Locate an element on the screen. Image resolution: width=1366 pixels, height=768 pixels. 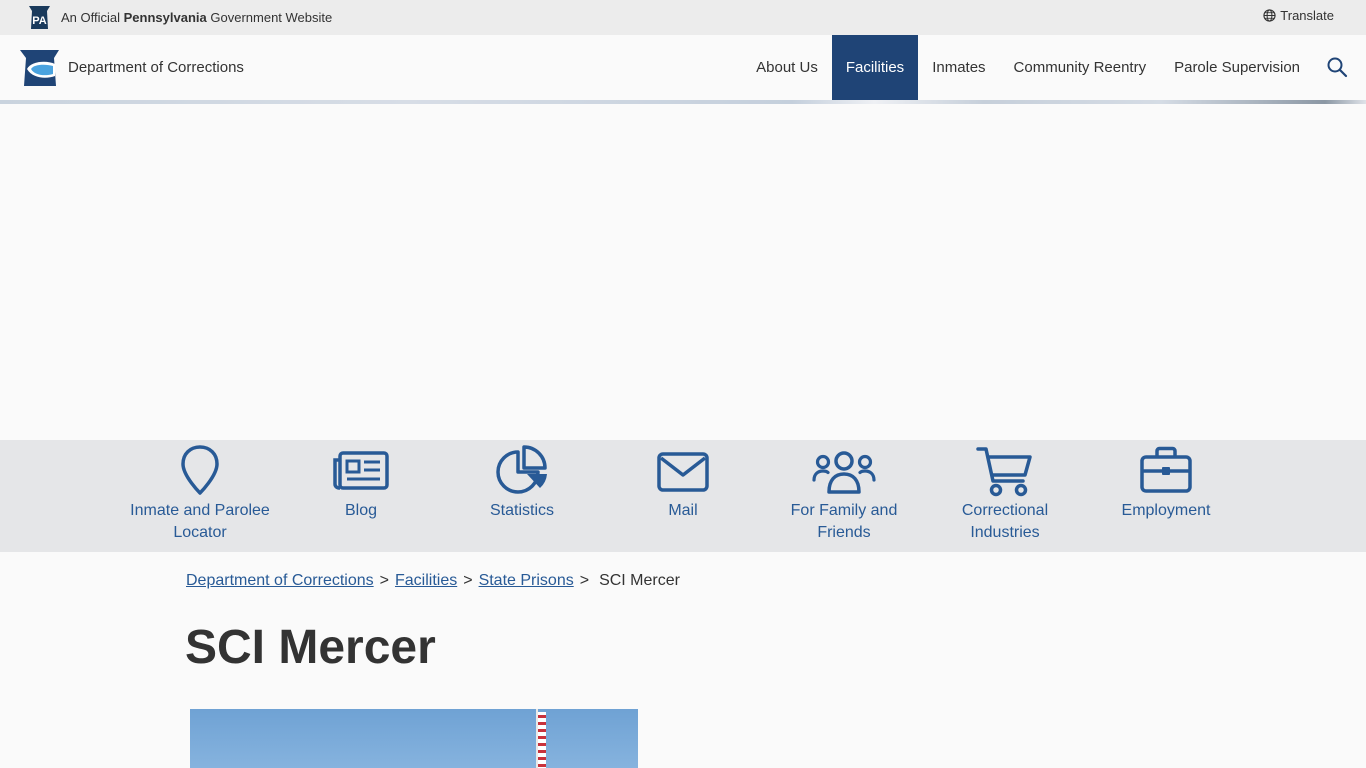
pa-keystone-icon: PA is located at coordinates (39, 17).